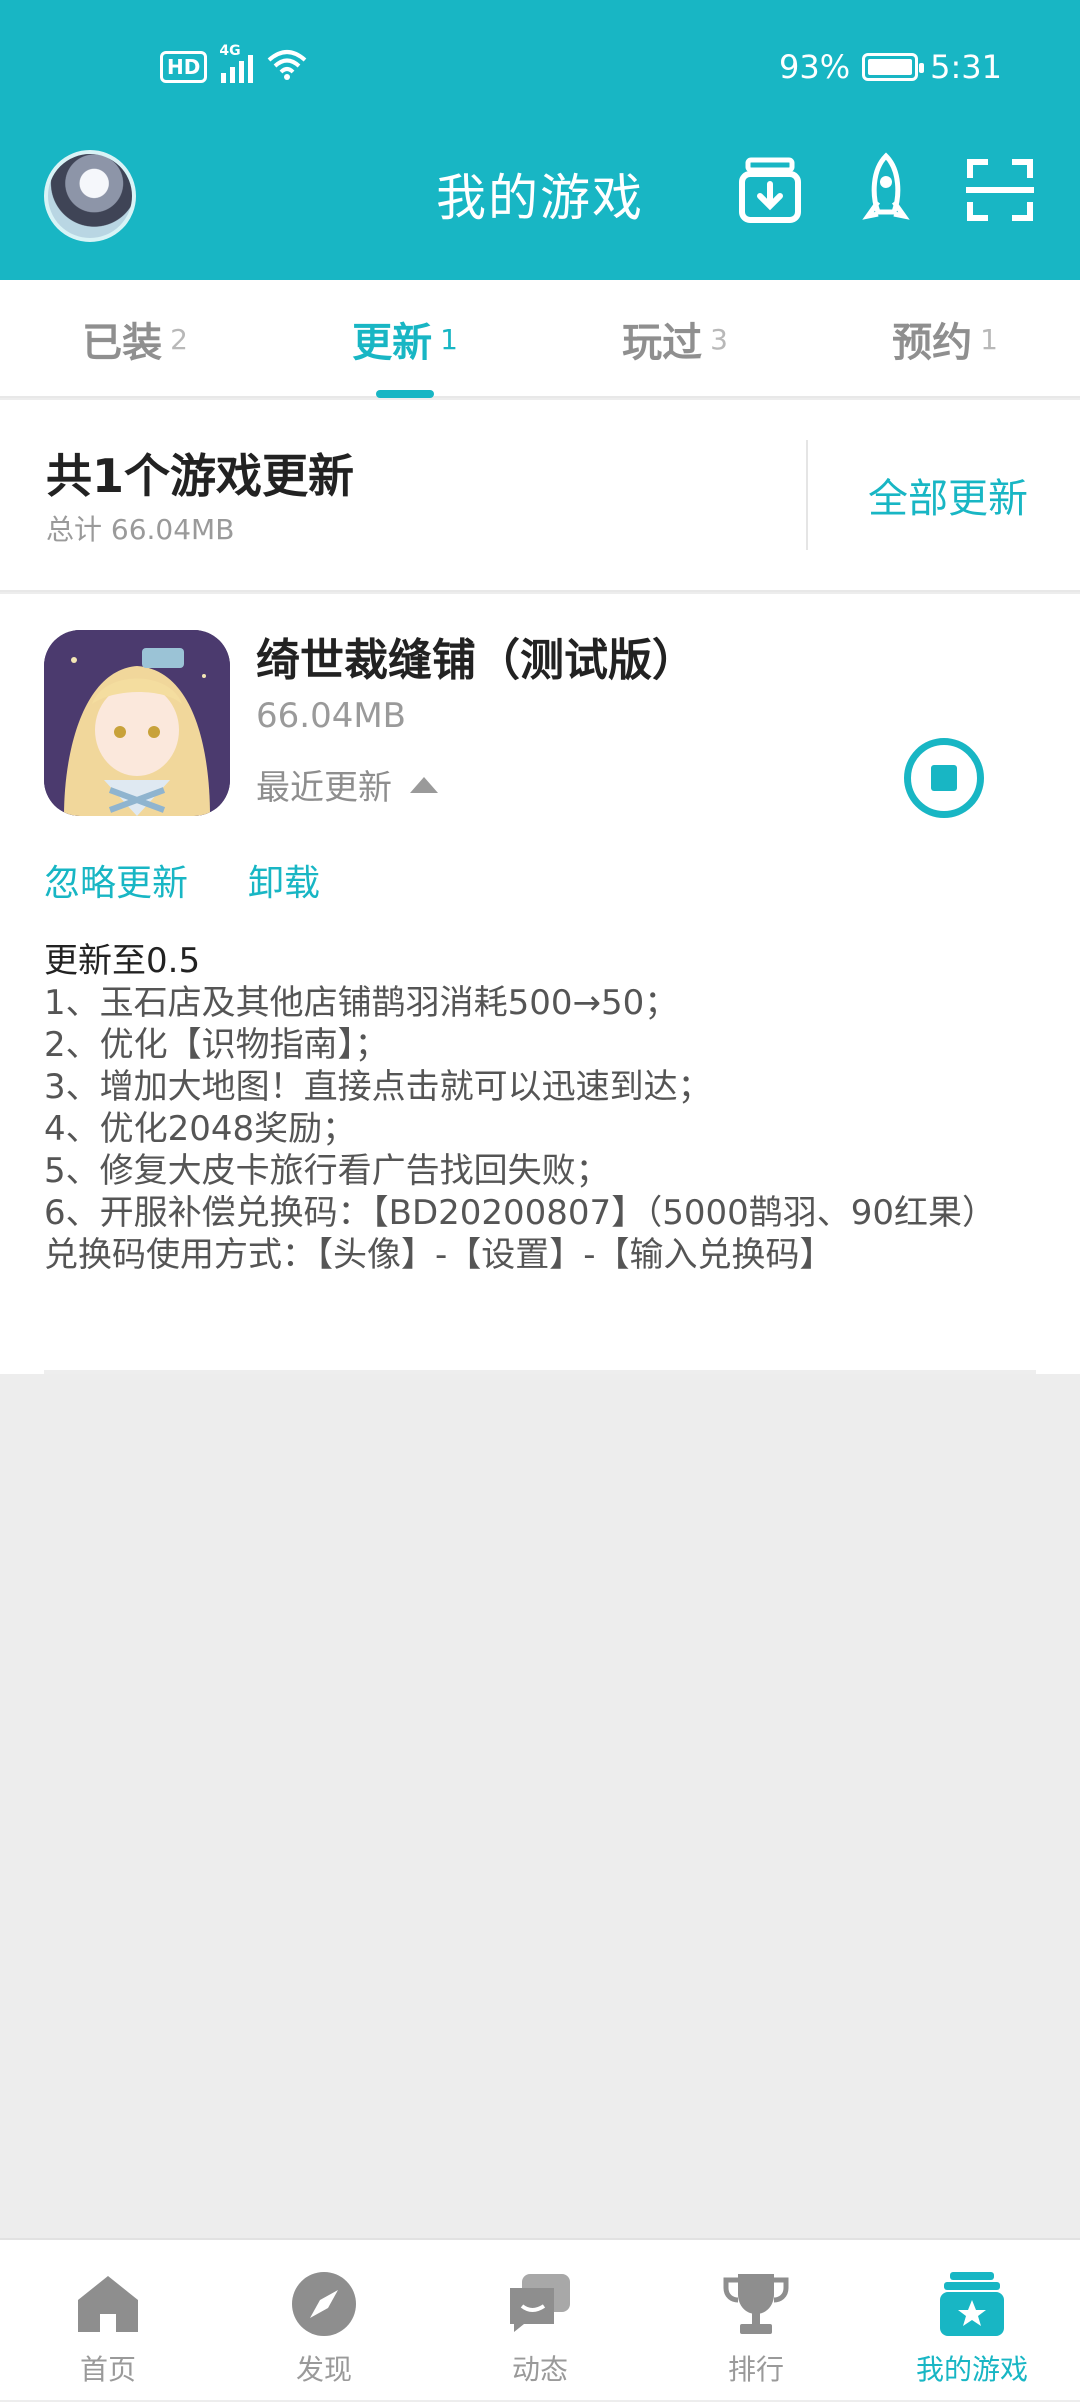 This screenshot has width=1080, height=2402. I want to click on tab-bar: 已装 2 更新 1 玩过 3 预约 1, so click(540, 339).